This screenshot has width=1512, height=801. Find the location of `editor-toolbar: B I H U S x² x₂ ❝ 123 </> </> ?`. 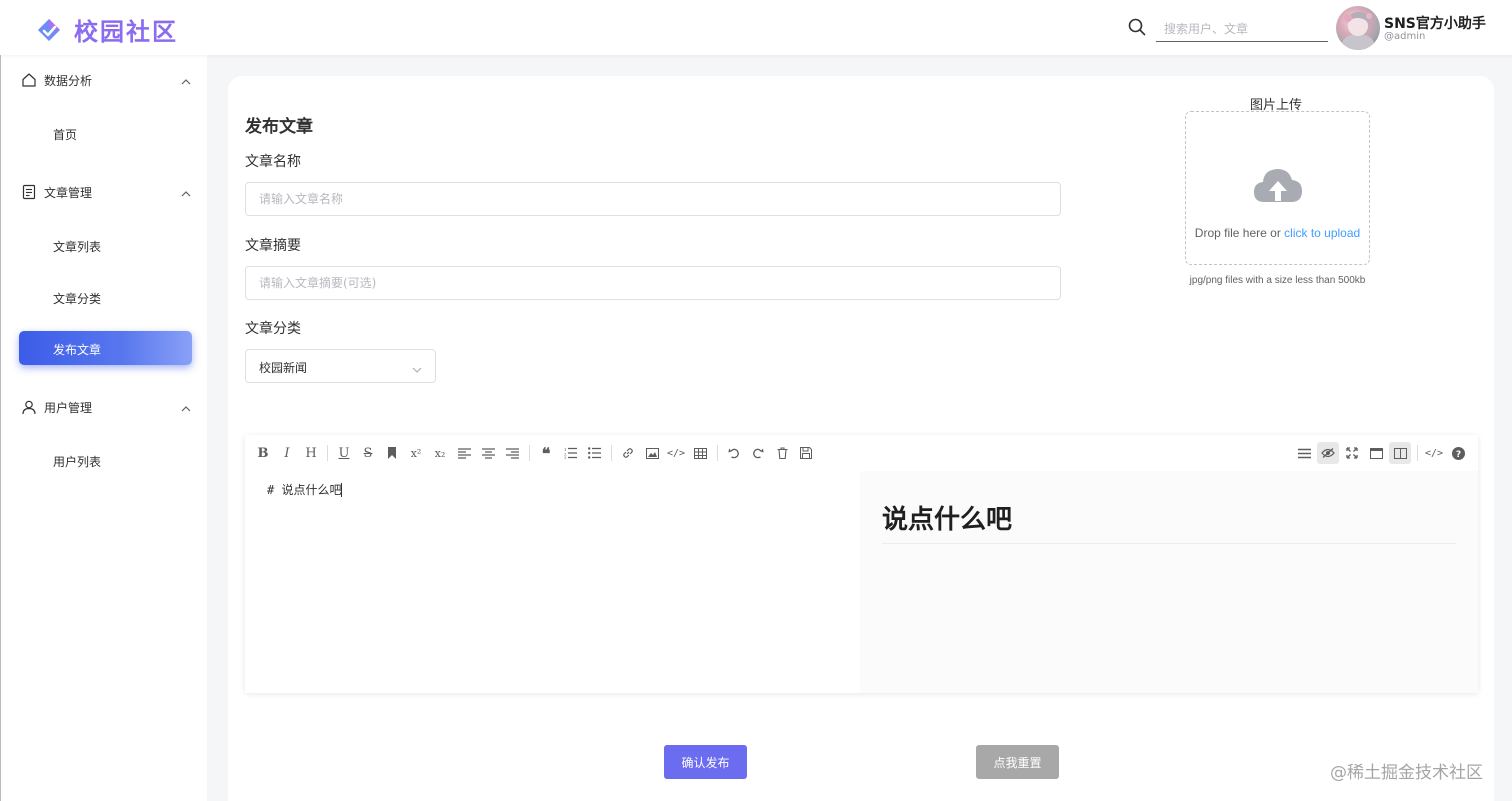

editor-toolbar: B I H U S x² x₂ ❝ 123 </> </> ? is located at coordinates (861, 453).